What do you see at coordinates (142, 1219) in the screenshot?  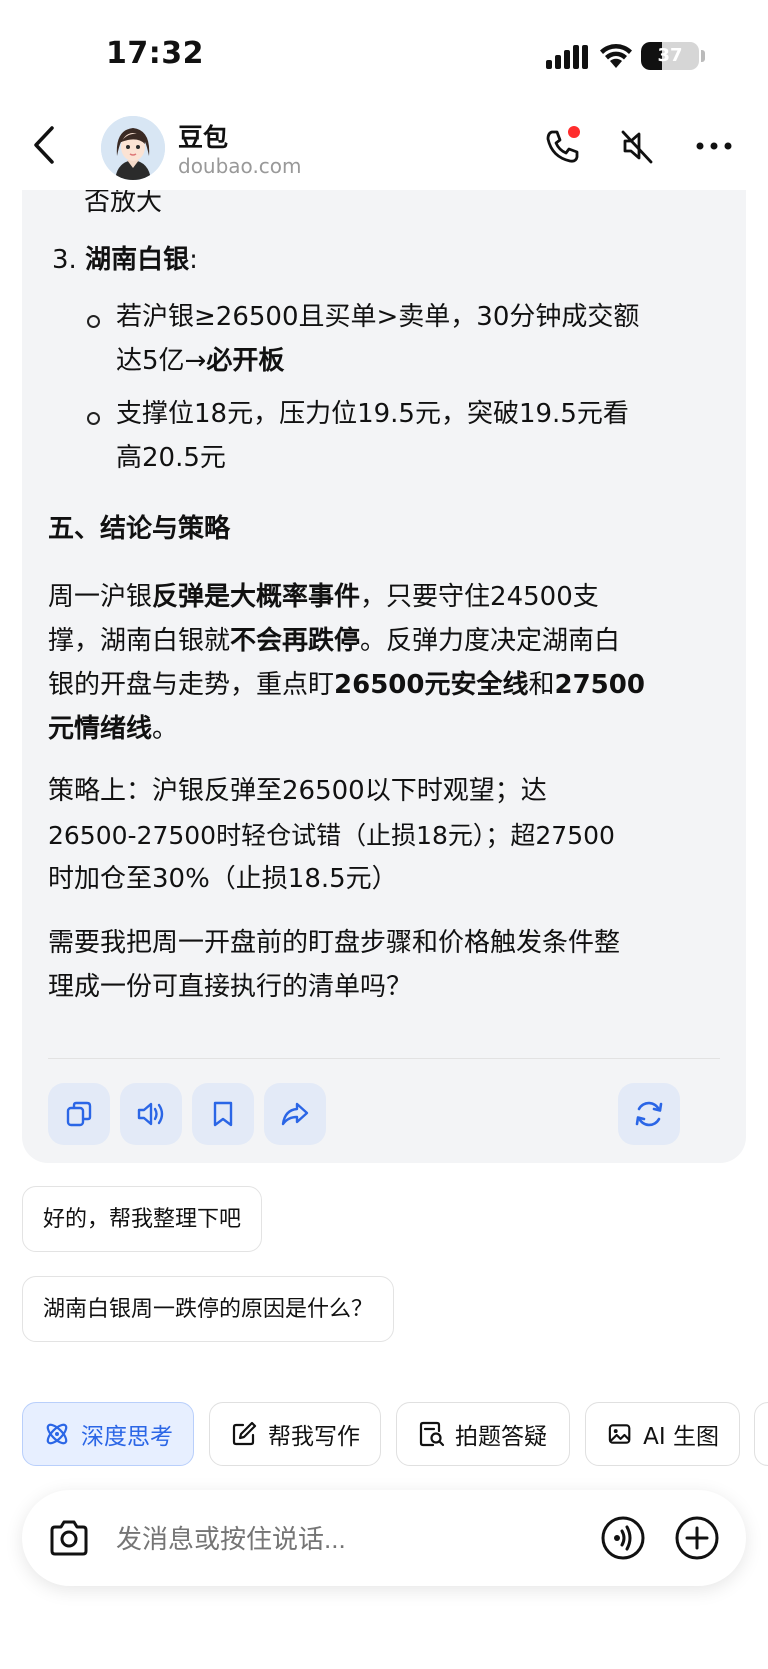 I see `suggestion-chip: 好的，帮我整理下吧` at bounding box center [142, 1219].